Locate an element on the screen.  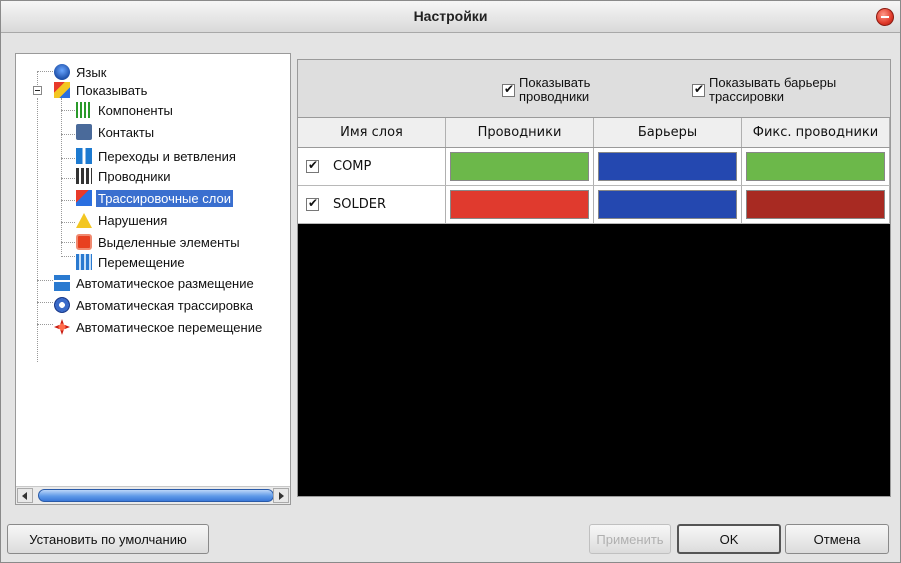
tree-item-movement: Перемещение is located at coordinates (131, 262).